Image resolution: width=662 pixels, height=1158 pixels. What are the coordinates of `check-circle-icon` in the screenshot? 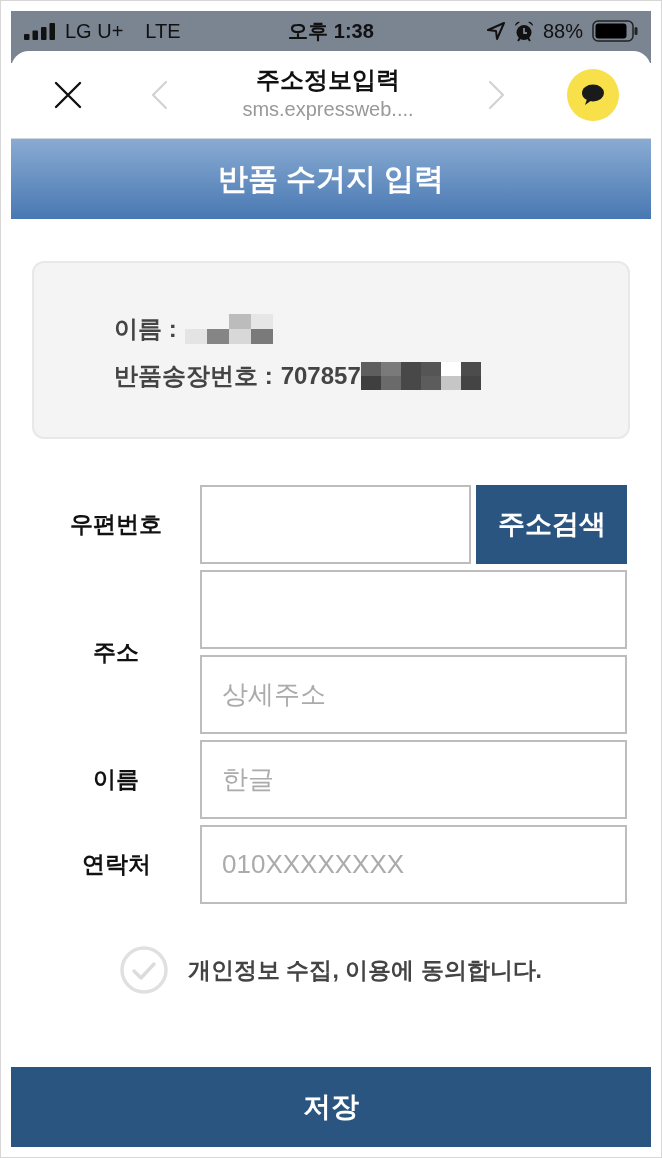 It's located at (144, 970).